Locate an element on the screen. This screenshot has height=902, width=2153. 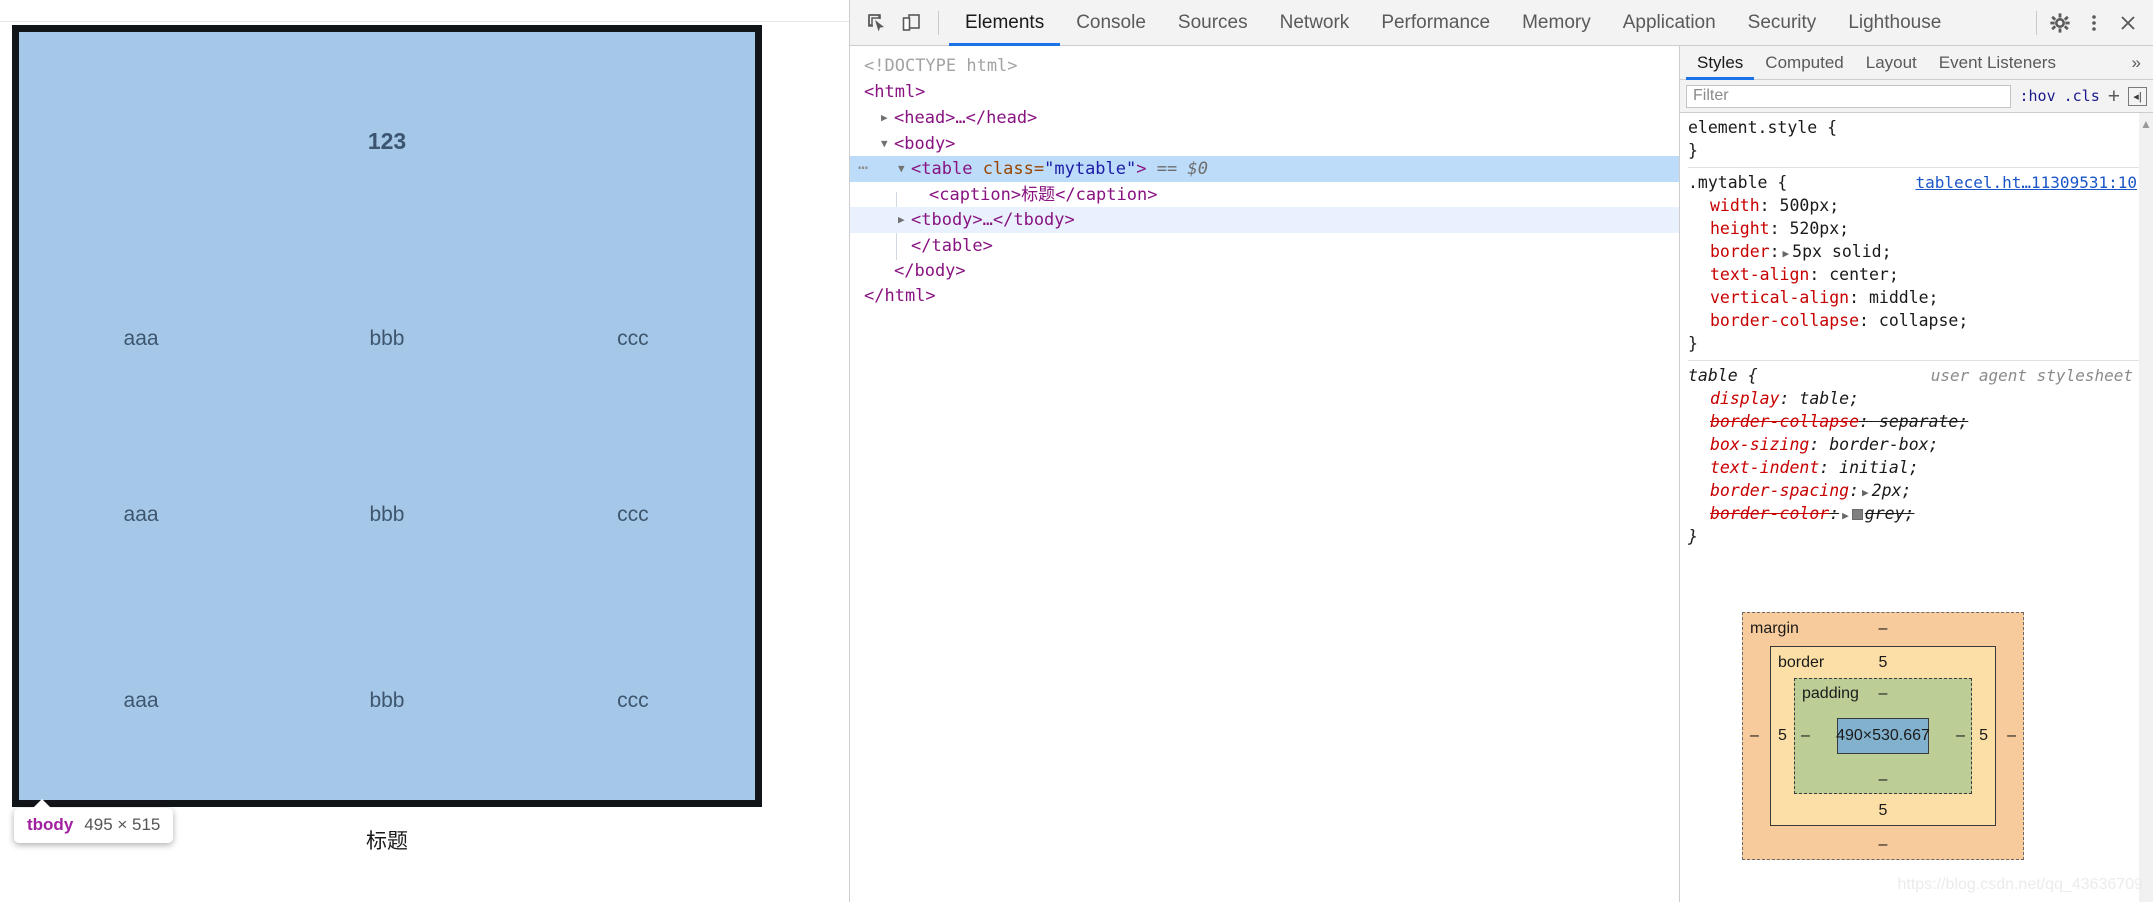
styles-scrollbar: ▲ is located at coordinates (2146, 507).